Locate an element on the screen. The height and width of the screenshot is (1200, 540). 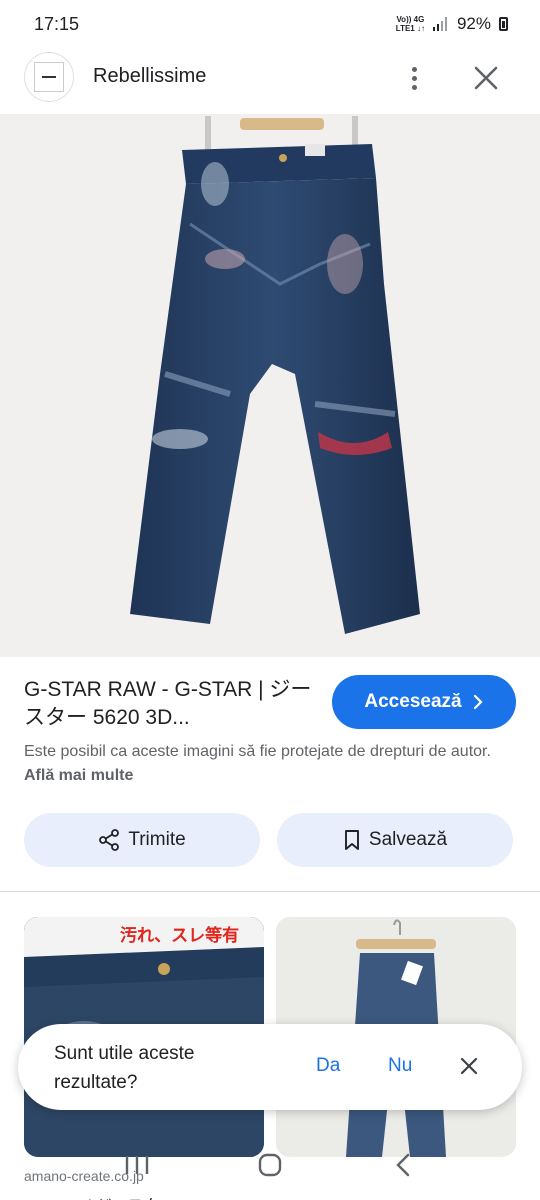
status-bar: 17:15 Vo)) 4G LTE1 ↓↑ 92% is located at coordinates (270, 24).